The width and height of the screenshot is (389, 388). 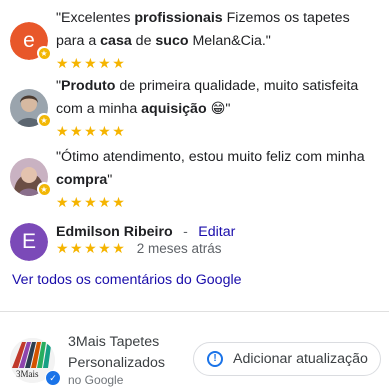 What do you see at coordinates (143, 41) in the screenshot?
I see `review-text-segment: de` at bounding box center [143, 41].